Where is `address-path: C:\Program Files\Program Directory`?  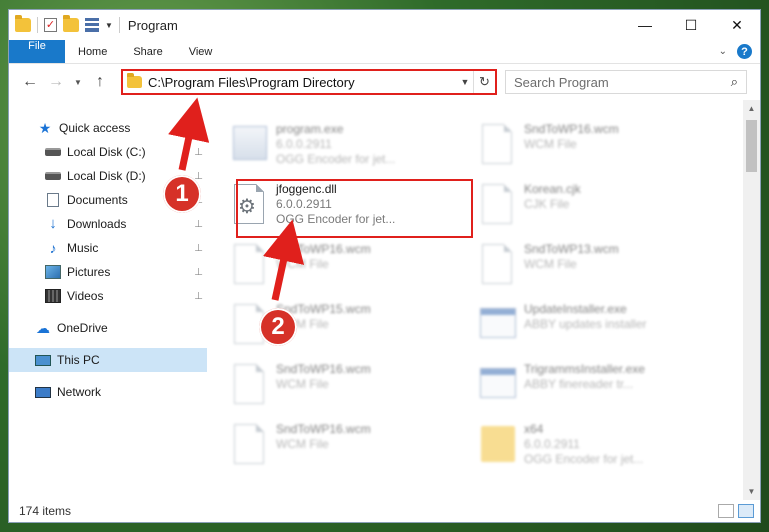 address-path: C:\Program Files\Program Directory is located at coordinates (302, 82).